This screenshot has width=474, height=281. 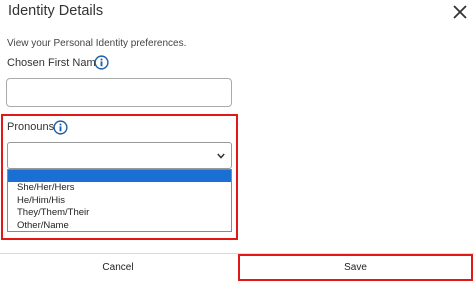 I want to click on first-name-input, so click(x=119, y=92).